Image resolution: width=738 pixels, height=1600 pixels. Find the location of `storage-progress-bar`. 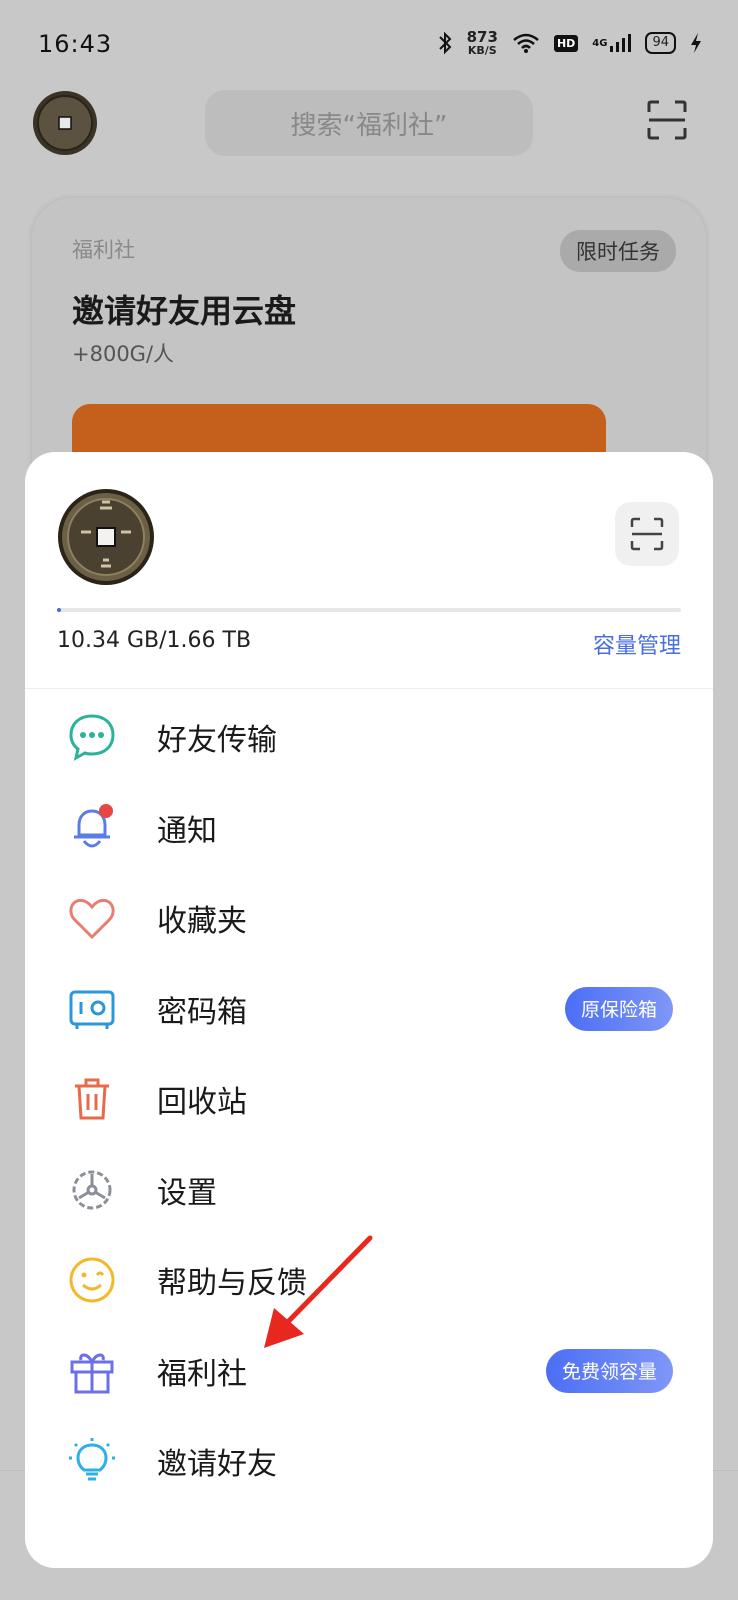

storage-progress-bar is located at coordinates (369, 610).